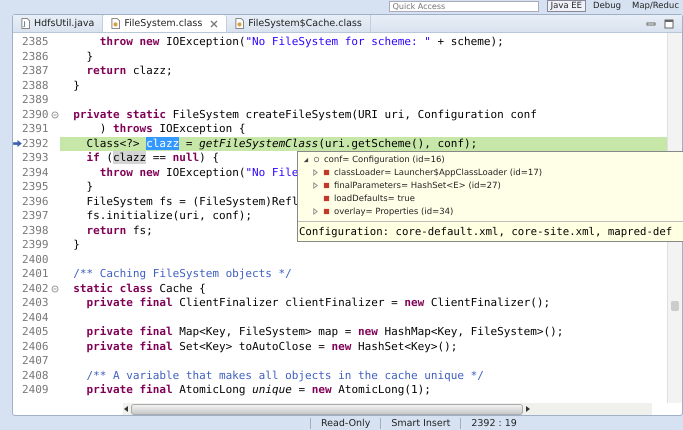 Image resolution: width=683 pixels, height=430 pixels. Describe the element at coordinates (36, 57) in the screenshot. I see `line-number: 2386` at that location.